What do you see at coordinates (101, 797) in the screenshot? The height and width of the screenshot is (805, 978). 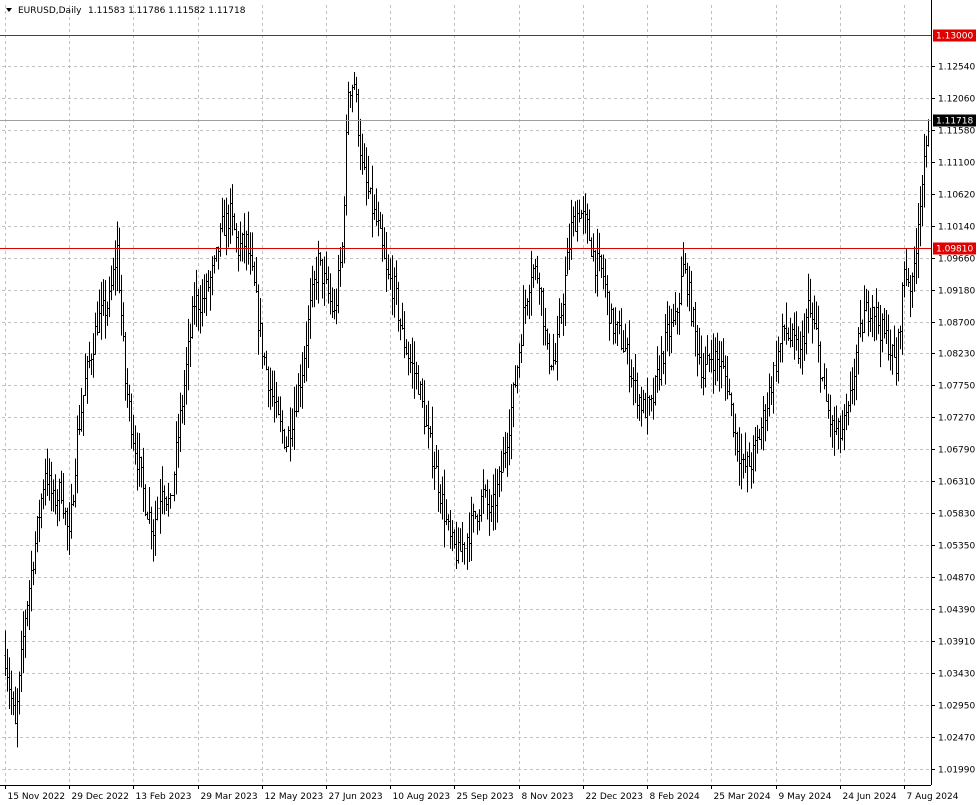 I see `x-tick-label: 29 Dec 2022` at bounding box center [101, 797].